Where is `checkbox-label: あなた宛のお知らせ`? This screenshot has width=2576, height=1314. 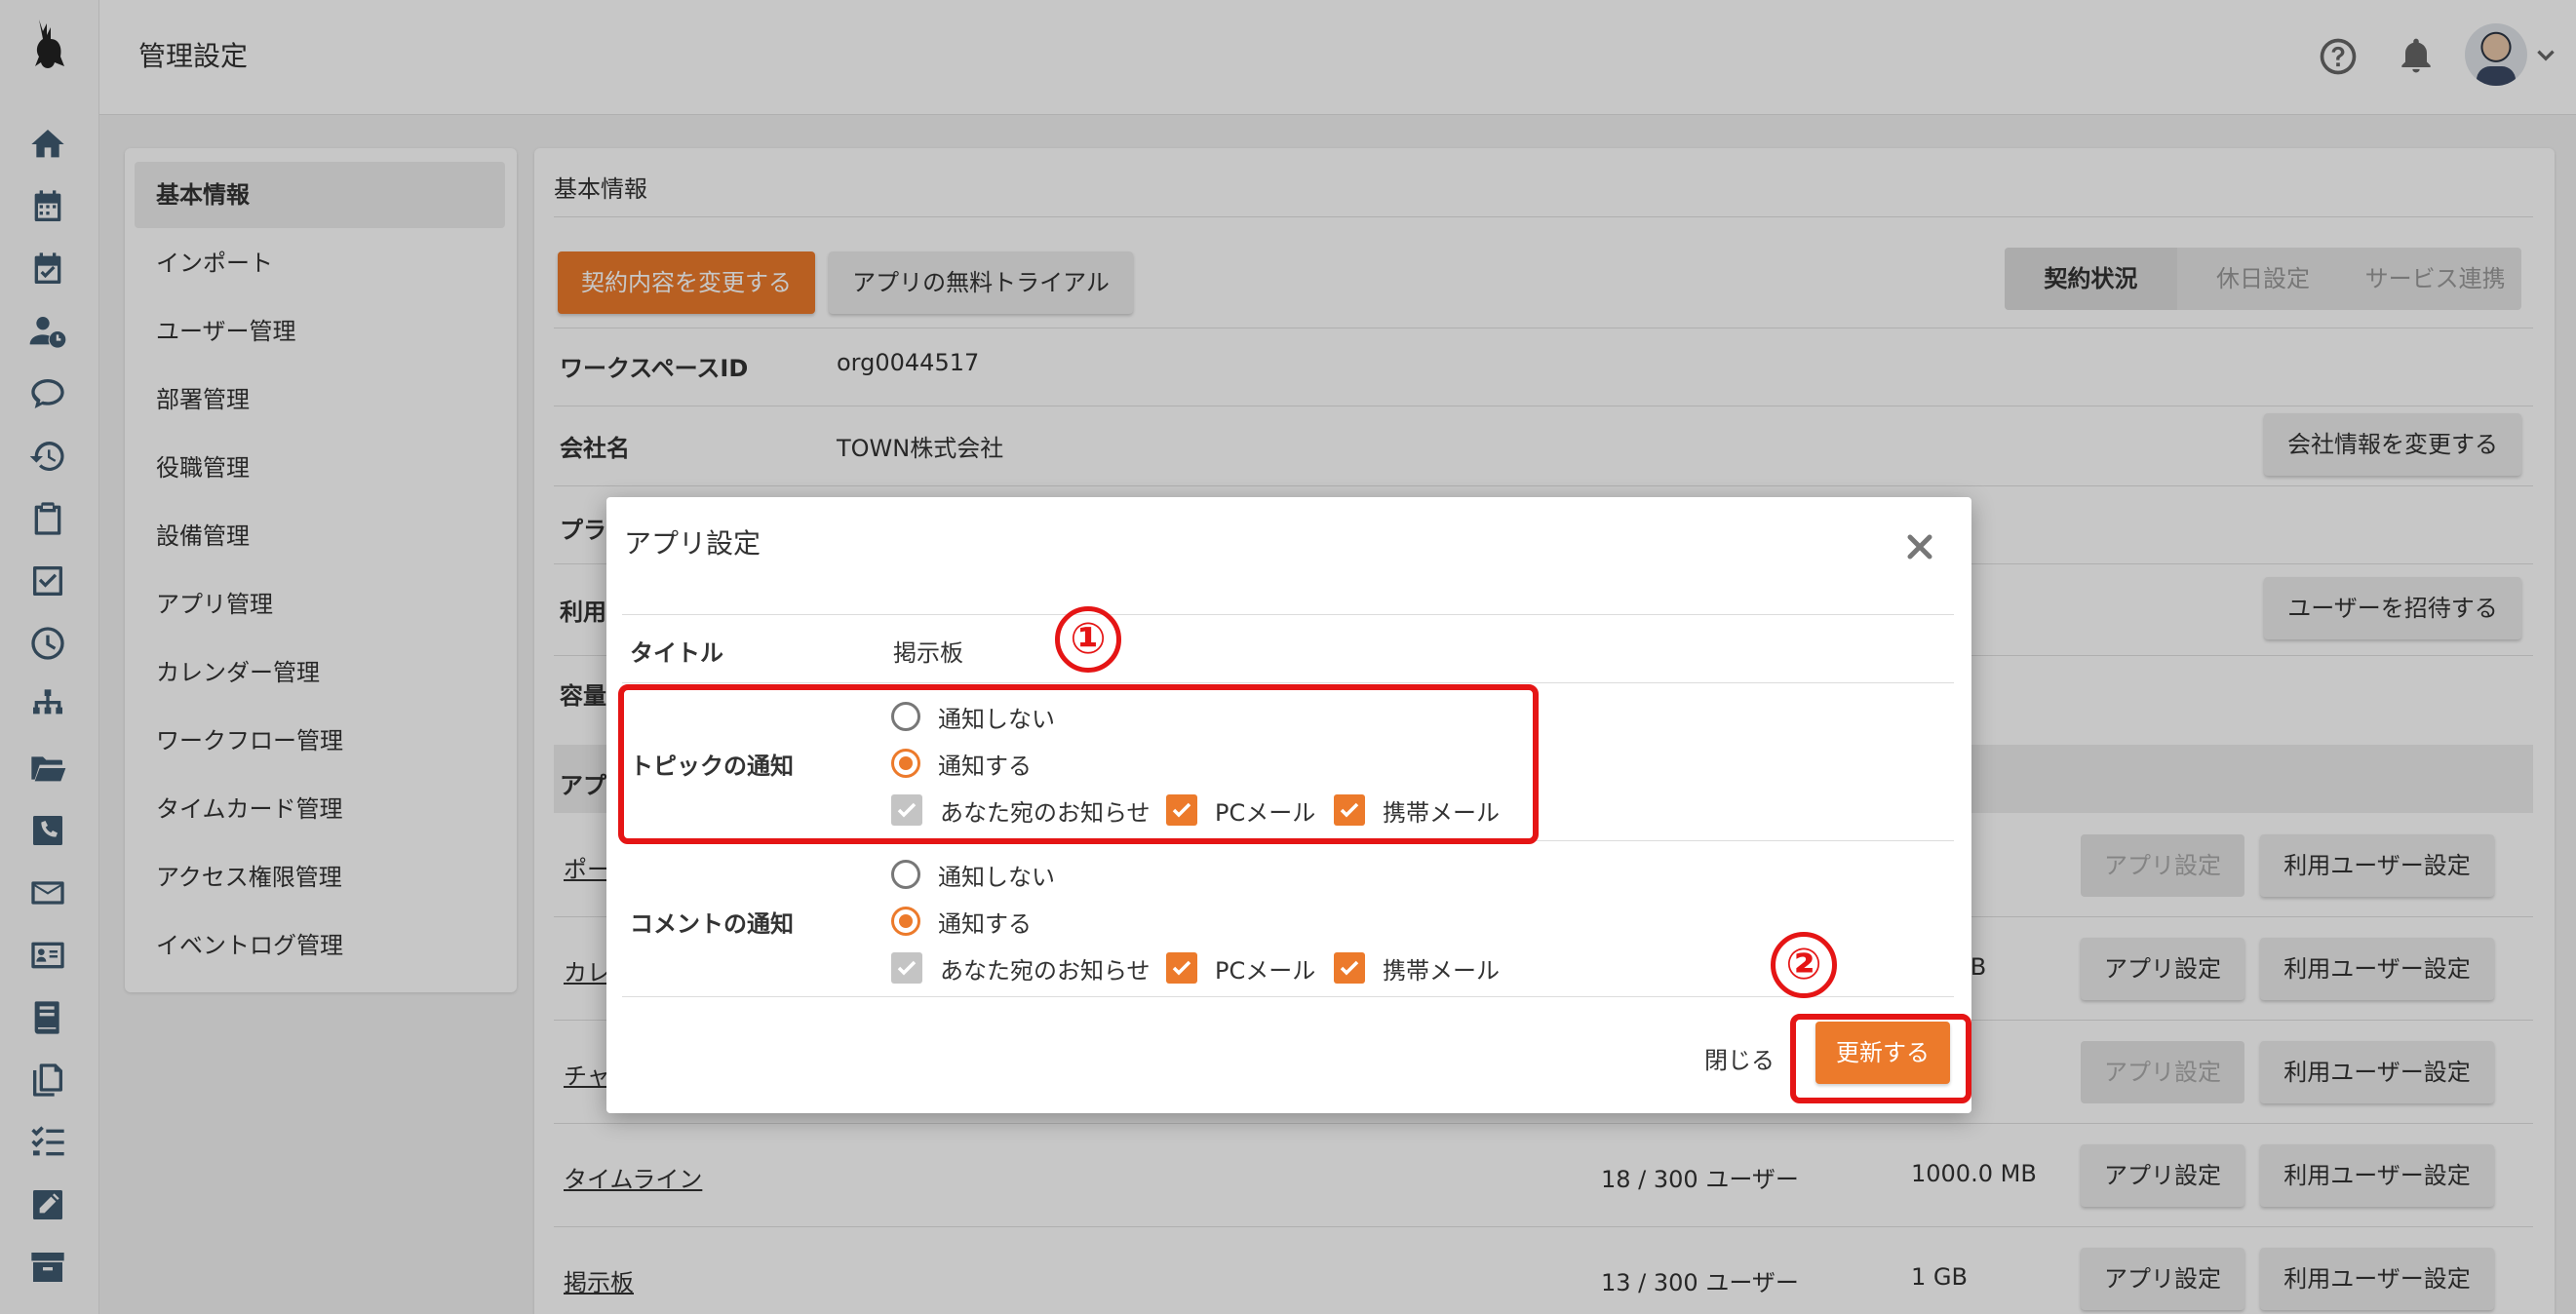 checkbox-label: あなた宛のお知らせ is located at coordinates (1045, 970).